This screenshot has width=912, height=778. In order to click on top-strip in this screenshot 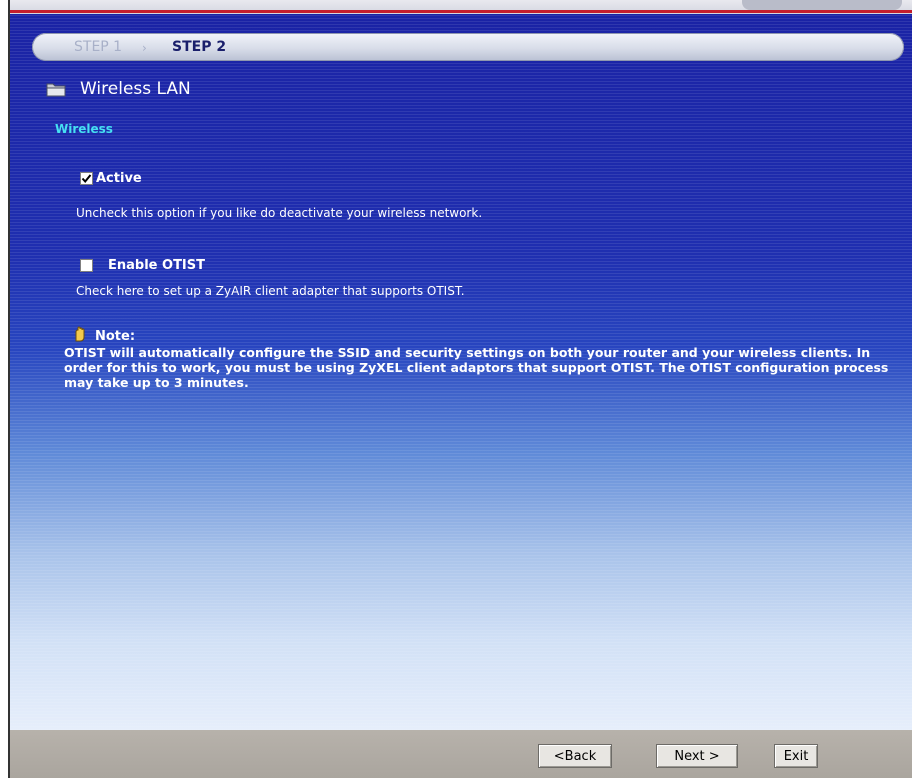, I will do `click(461, 7)`.